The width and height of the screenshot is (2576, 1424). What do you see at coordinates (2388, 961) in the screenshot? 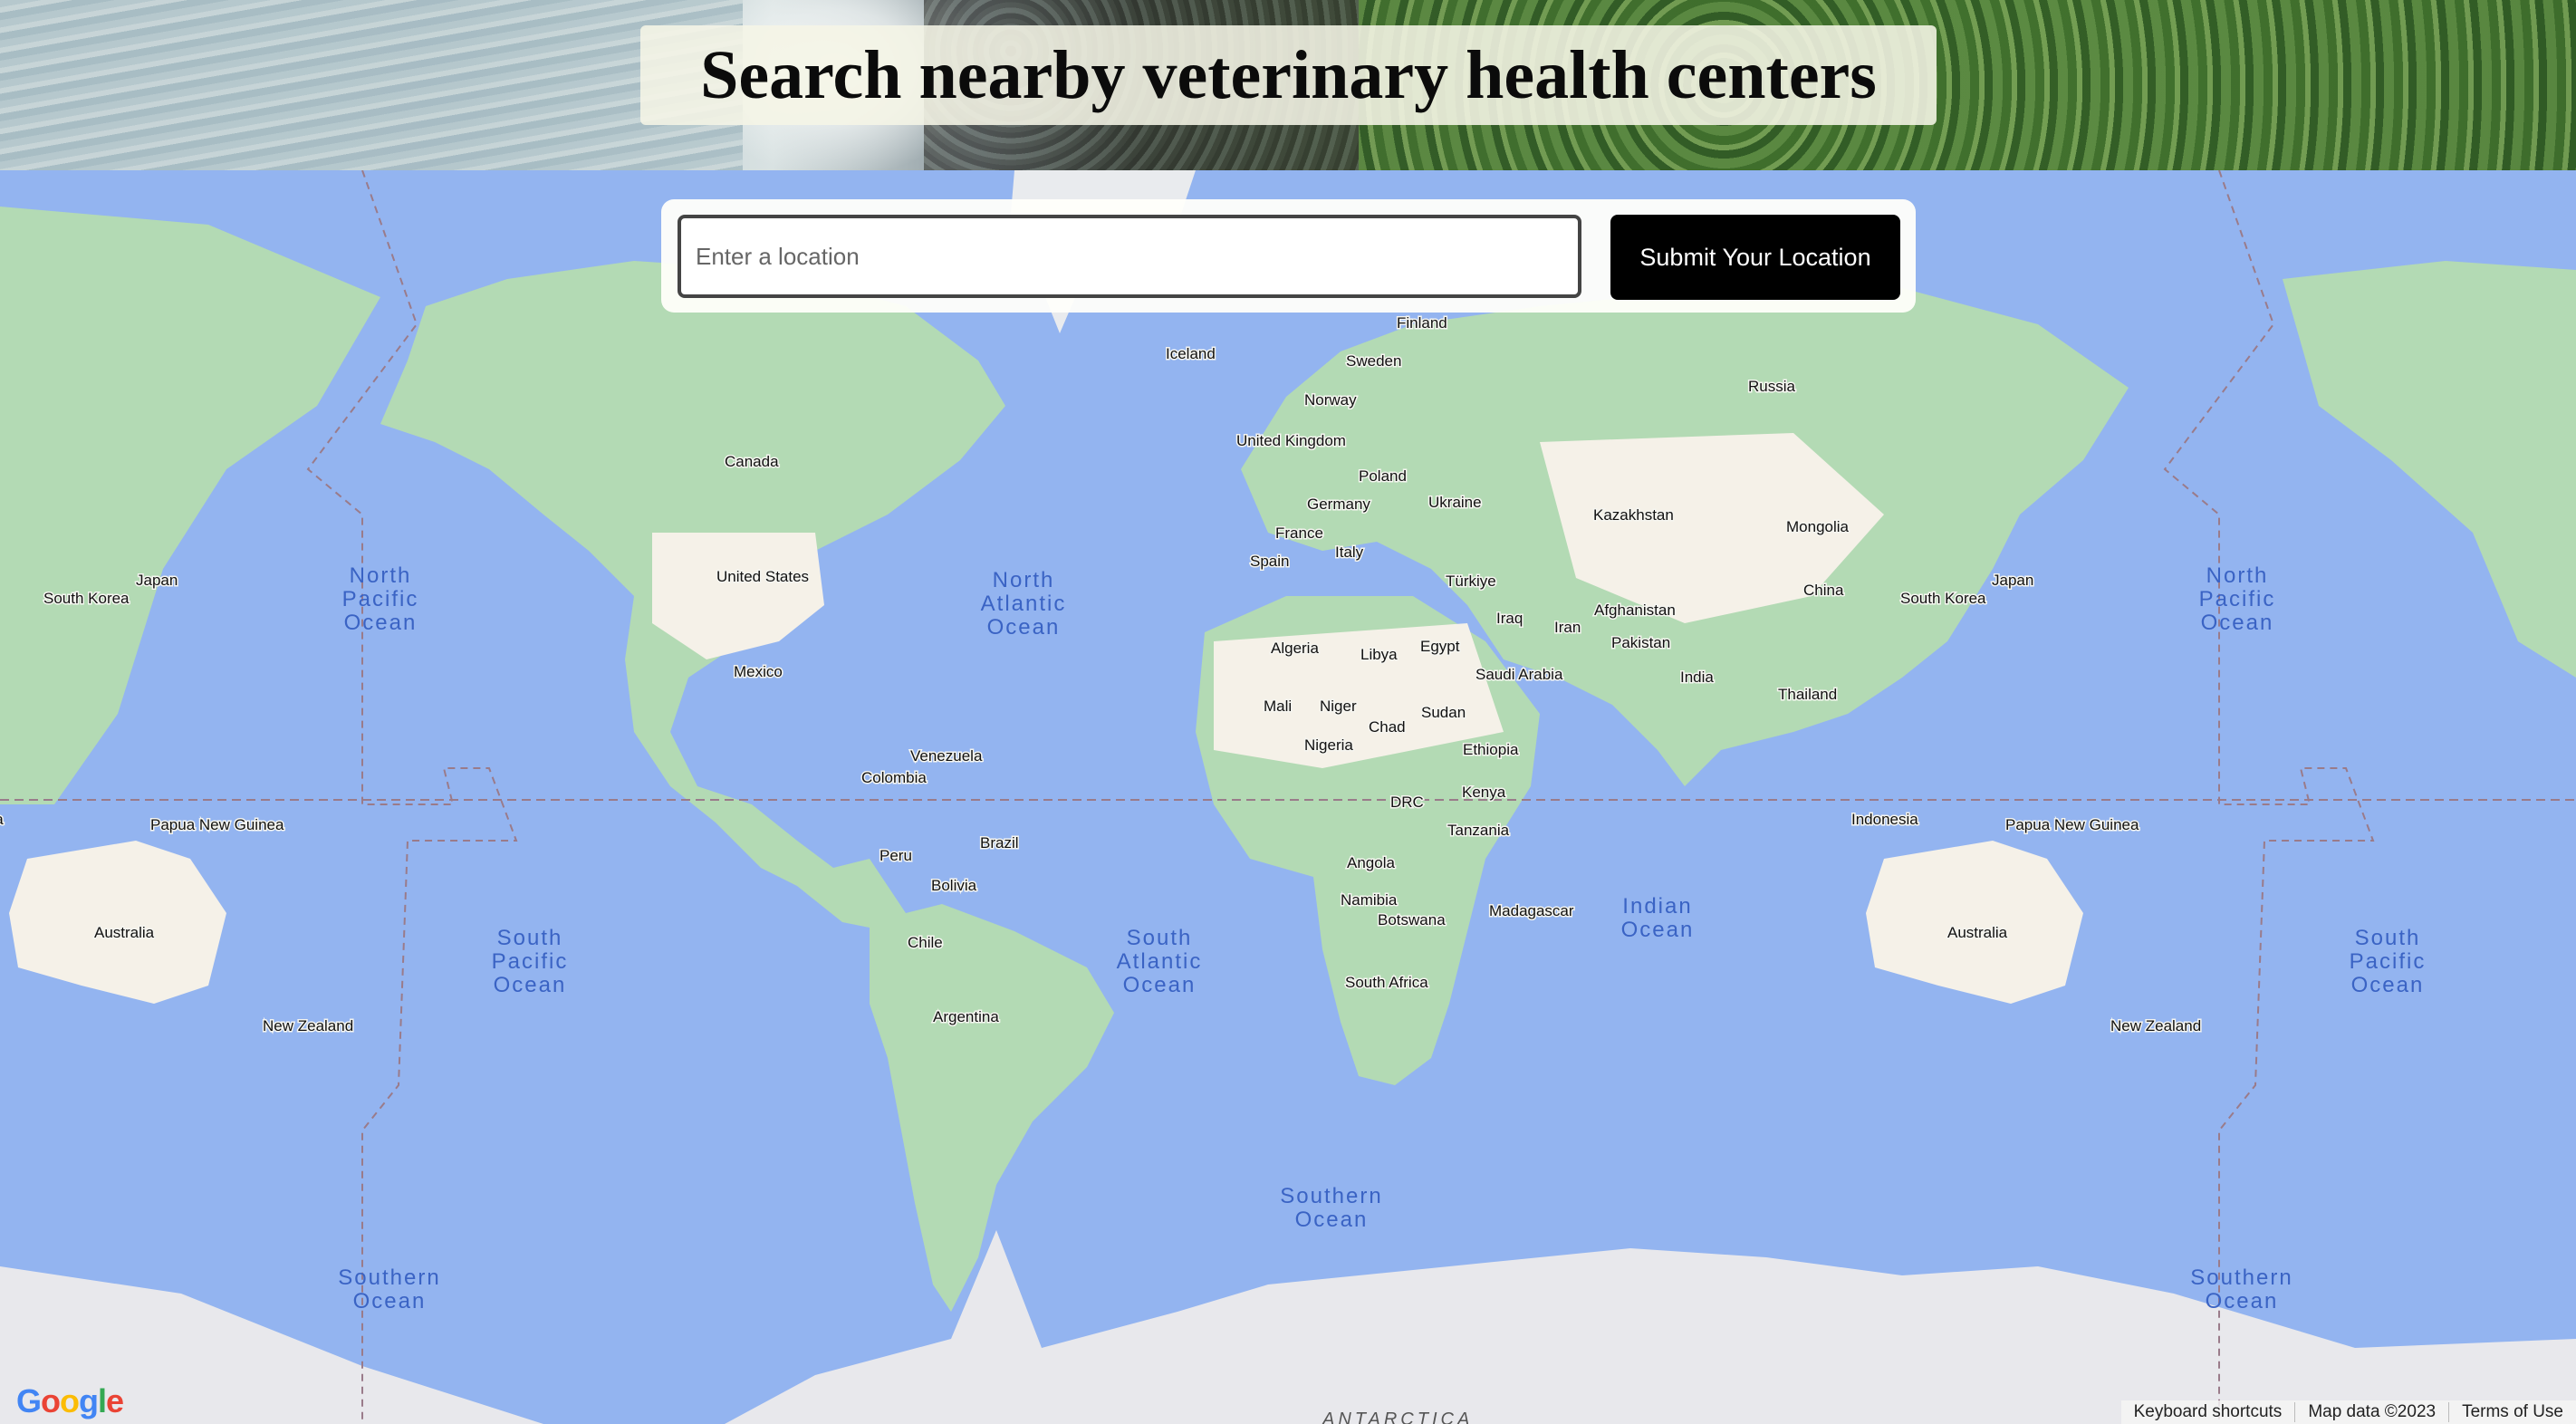
I see `label-south-pacific-right: South Pacific Ocean` at bounding box center [2388, 961].